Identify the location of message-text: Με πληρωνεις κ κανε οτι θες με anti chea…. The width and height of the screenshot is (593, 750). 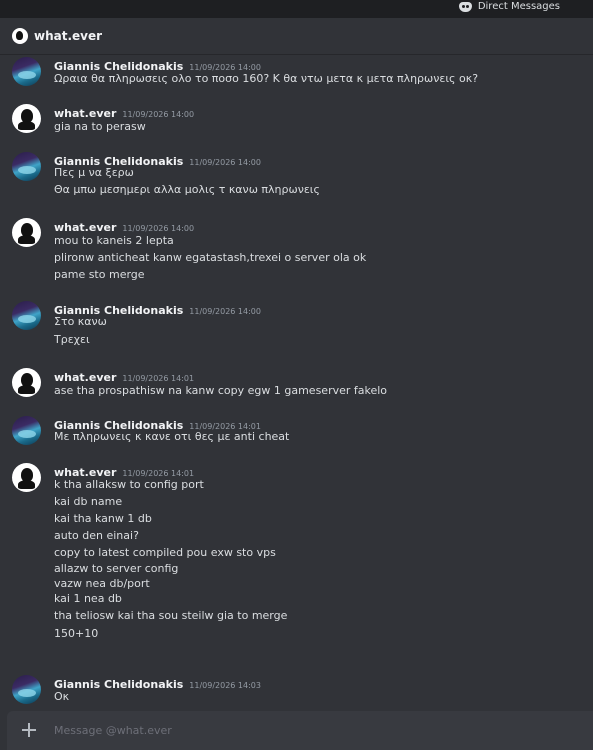
(172, 436).